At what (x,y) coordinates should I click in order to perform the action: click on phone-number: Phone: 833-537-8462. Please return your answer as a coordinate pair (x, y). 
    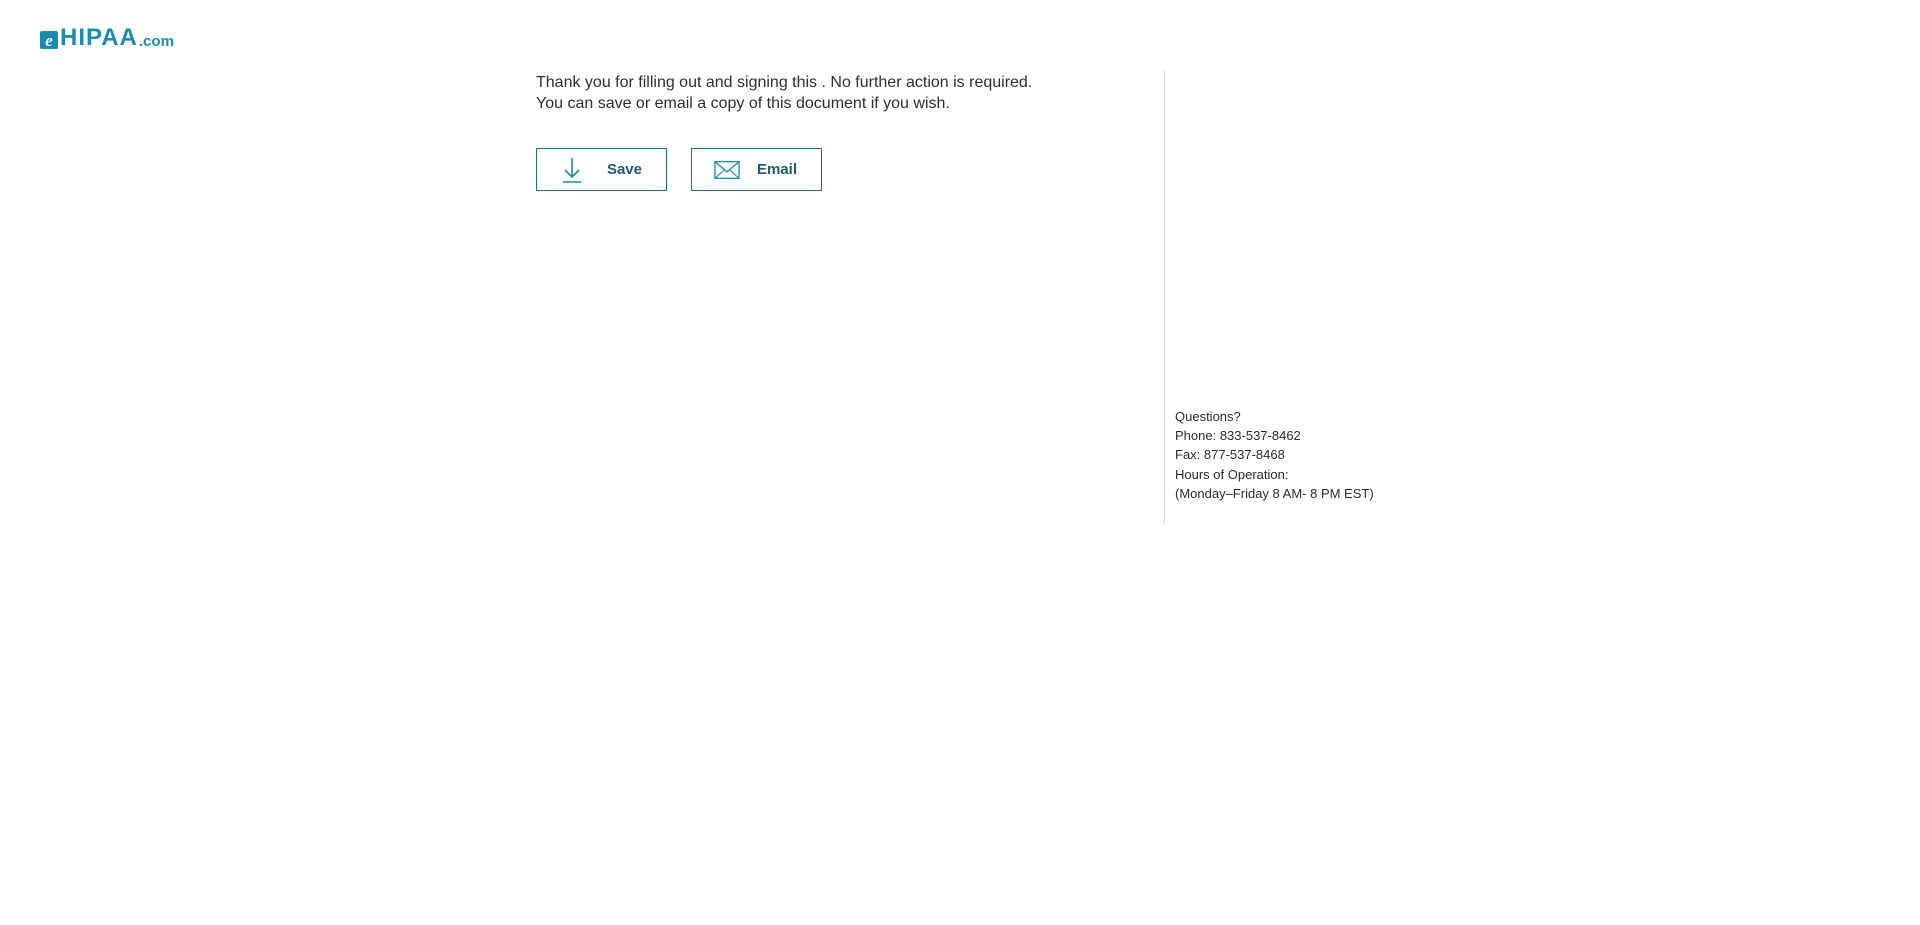
    Looking at the image, I should click on (1238, 436).